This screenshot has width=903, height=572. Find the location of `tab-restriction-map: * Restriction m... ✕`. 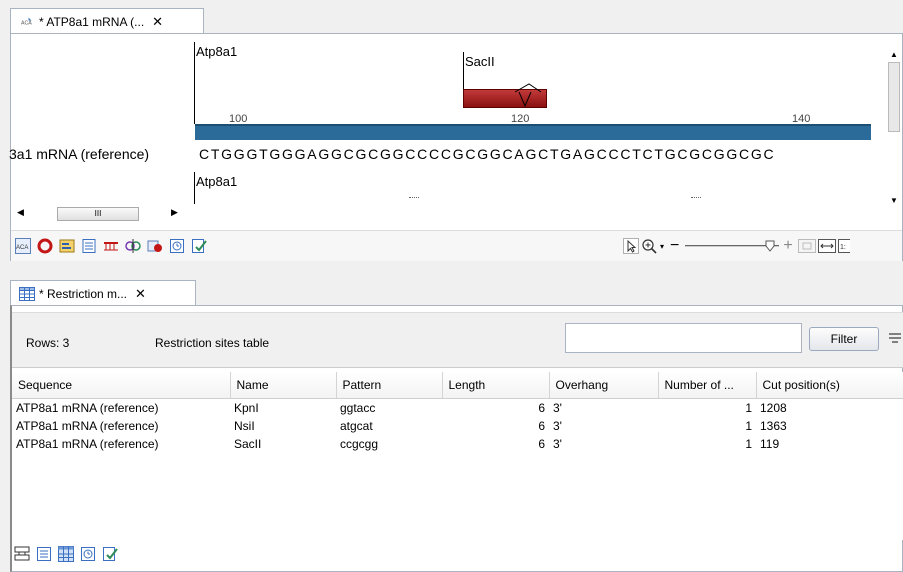

tab-restriction-map: * Restriction m... ✕ is located at coordinates (103, 293).